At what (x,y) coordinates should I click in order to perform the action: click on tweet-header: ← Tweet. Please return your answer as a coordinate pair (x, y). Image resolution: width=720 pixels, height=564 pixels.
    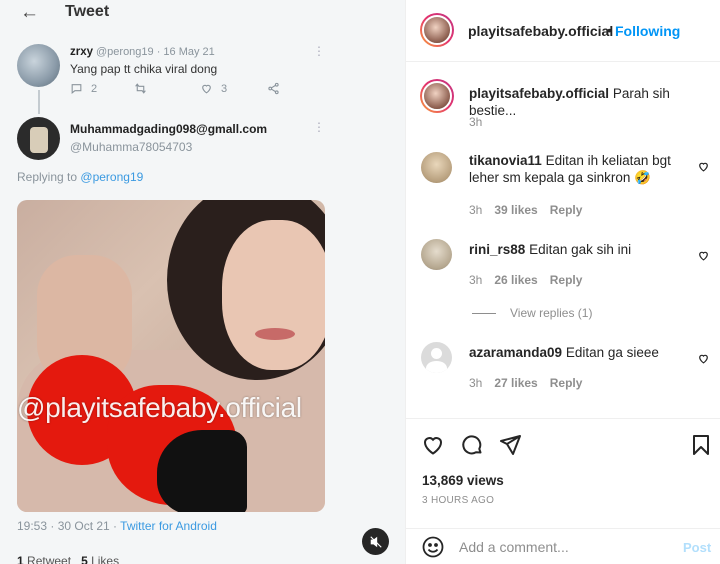
    Looking at the image, I should click on (202, 13).